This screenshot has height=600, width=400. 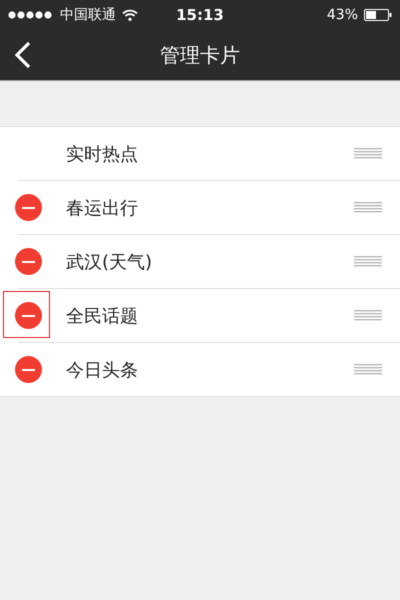 What do you see at coordinates (102, 208) in the screenshot?
I see `card-name: 春运出行` at bounding box center [102, 208].